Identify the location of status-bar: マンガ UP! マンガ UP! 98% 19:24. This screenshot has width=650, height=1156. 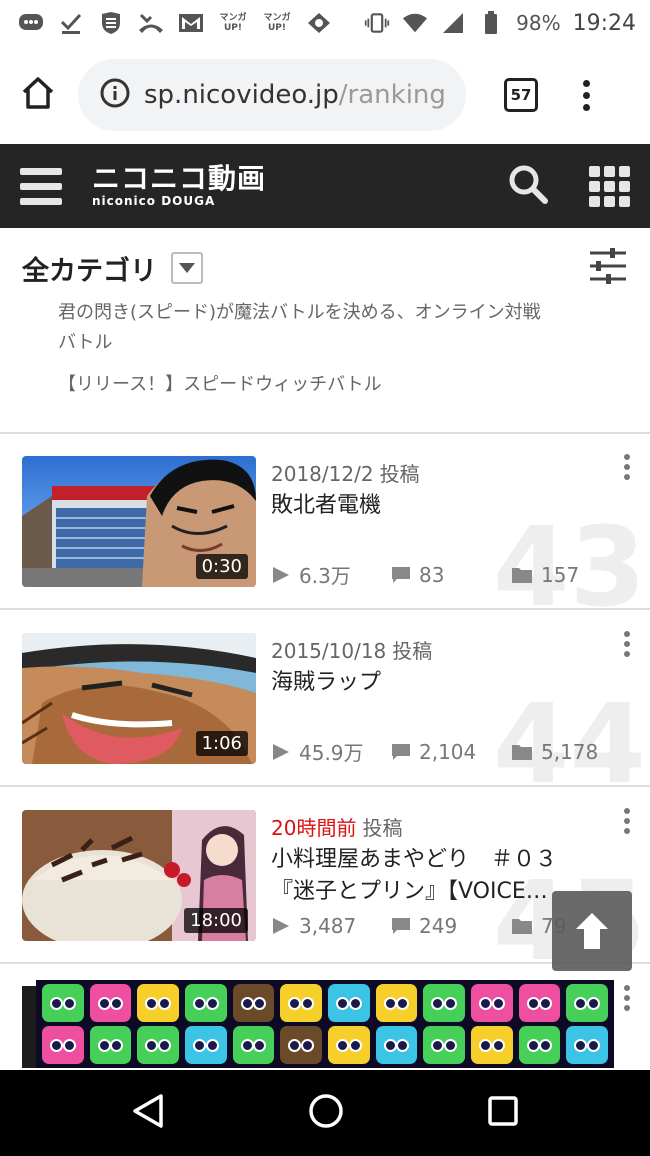
(325, 23).